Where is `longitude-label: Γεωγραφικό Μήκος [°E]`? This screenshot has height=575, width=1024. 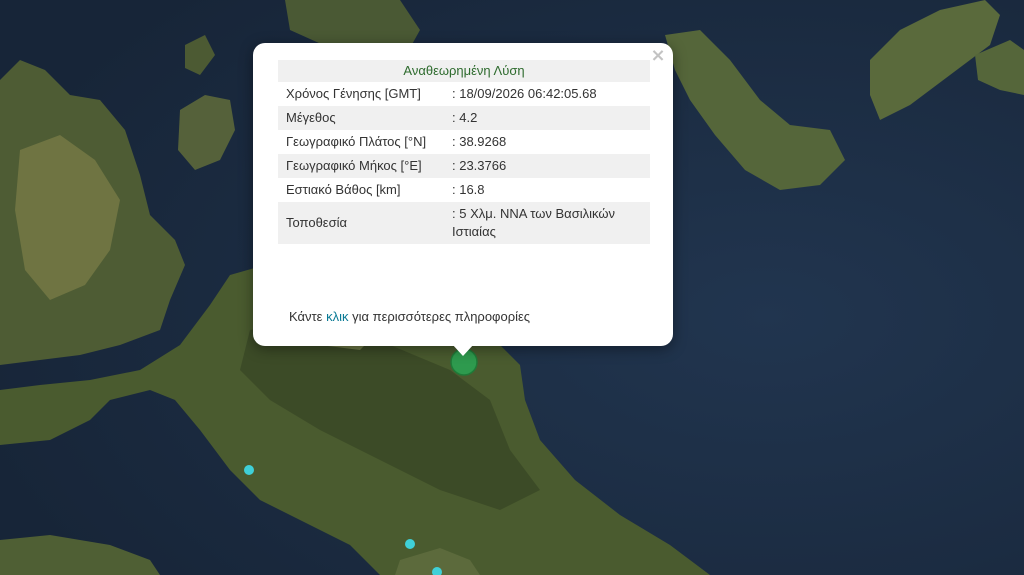
longitude-label: Γεωγραφικό Μήκος [°E] is located at coordinates (360, 166).